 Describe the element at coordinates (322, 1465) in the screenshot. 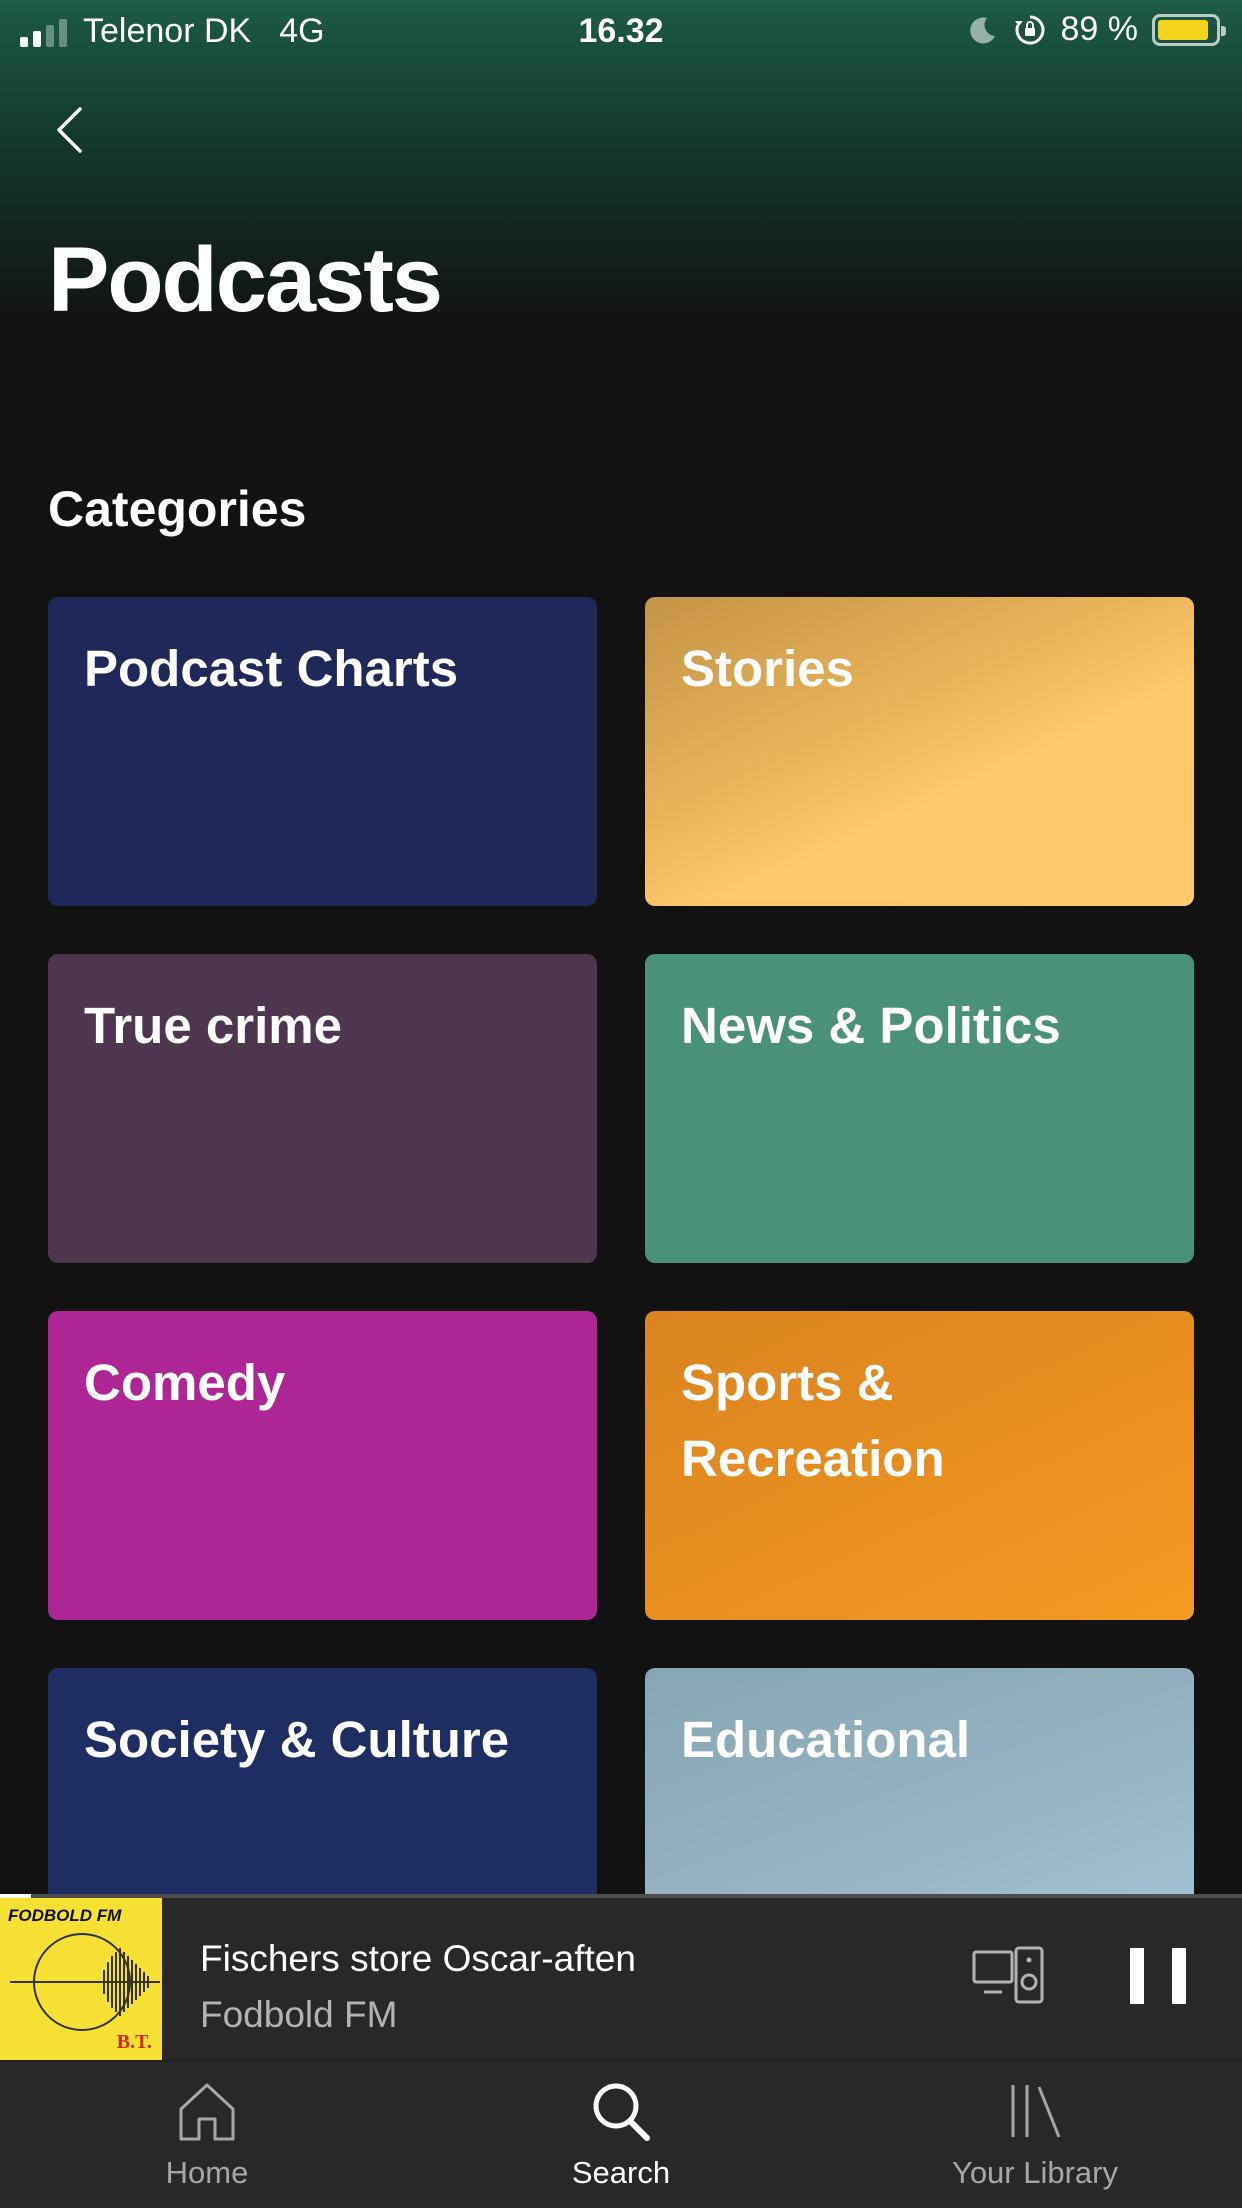

I see `category-card-comedy: Comedy` at that location.